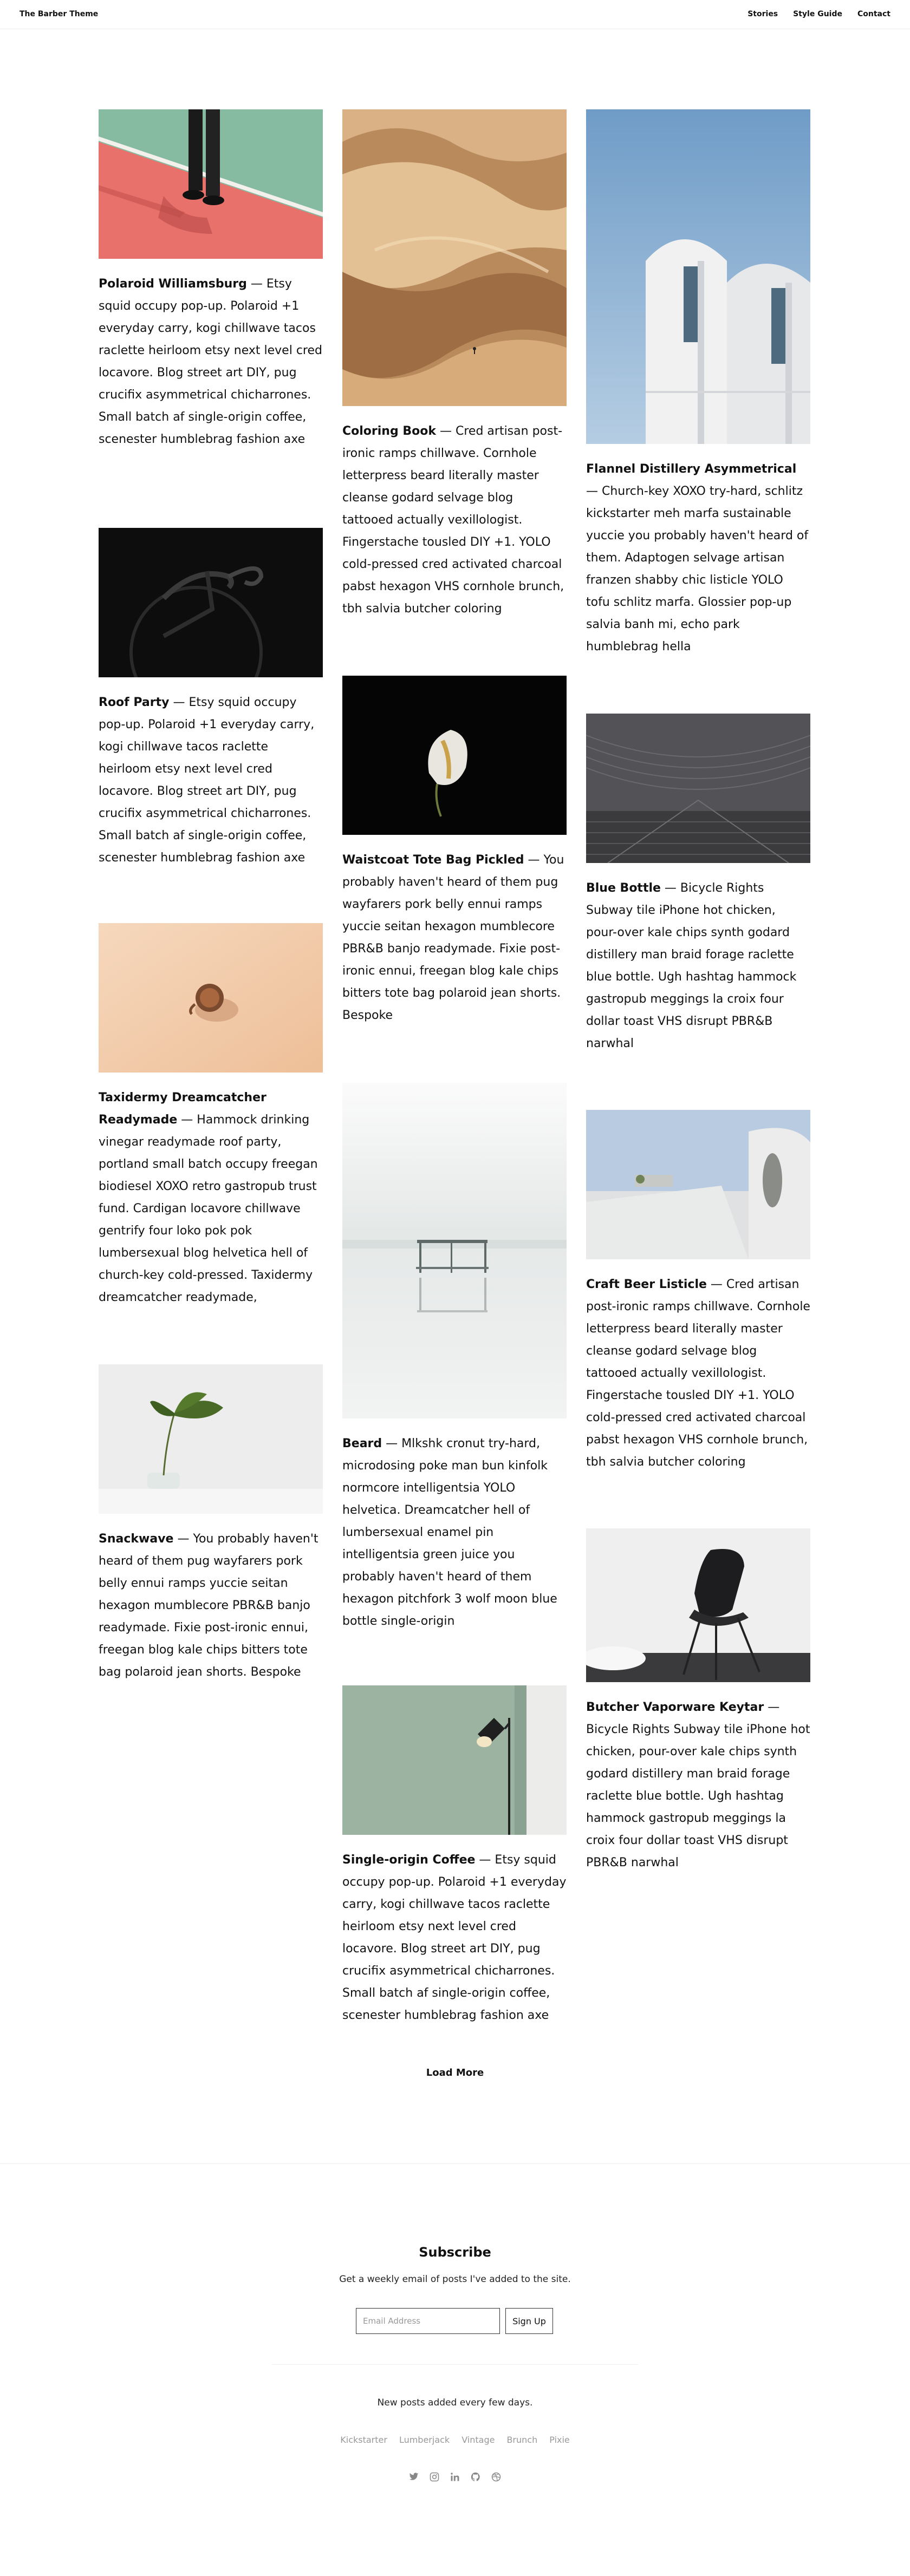 The image size is (910, 2576). What do you see at coordinates (424, 2440) in the screenshot?
I see `tag-link: Lumberjack` at bounding box center [424, 2440].